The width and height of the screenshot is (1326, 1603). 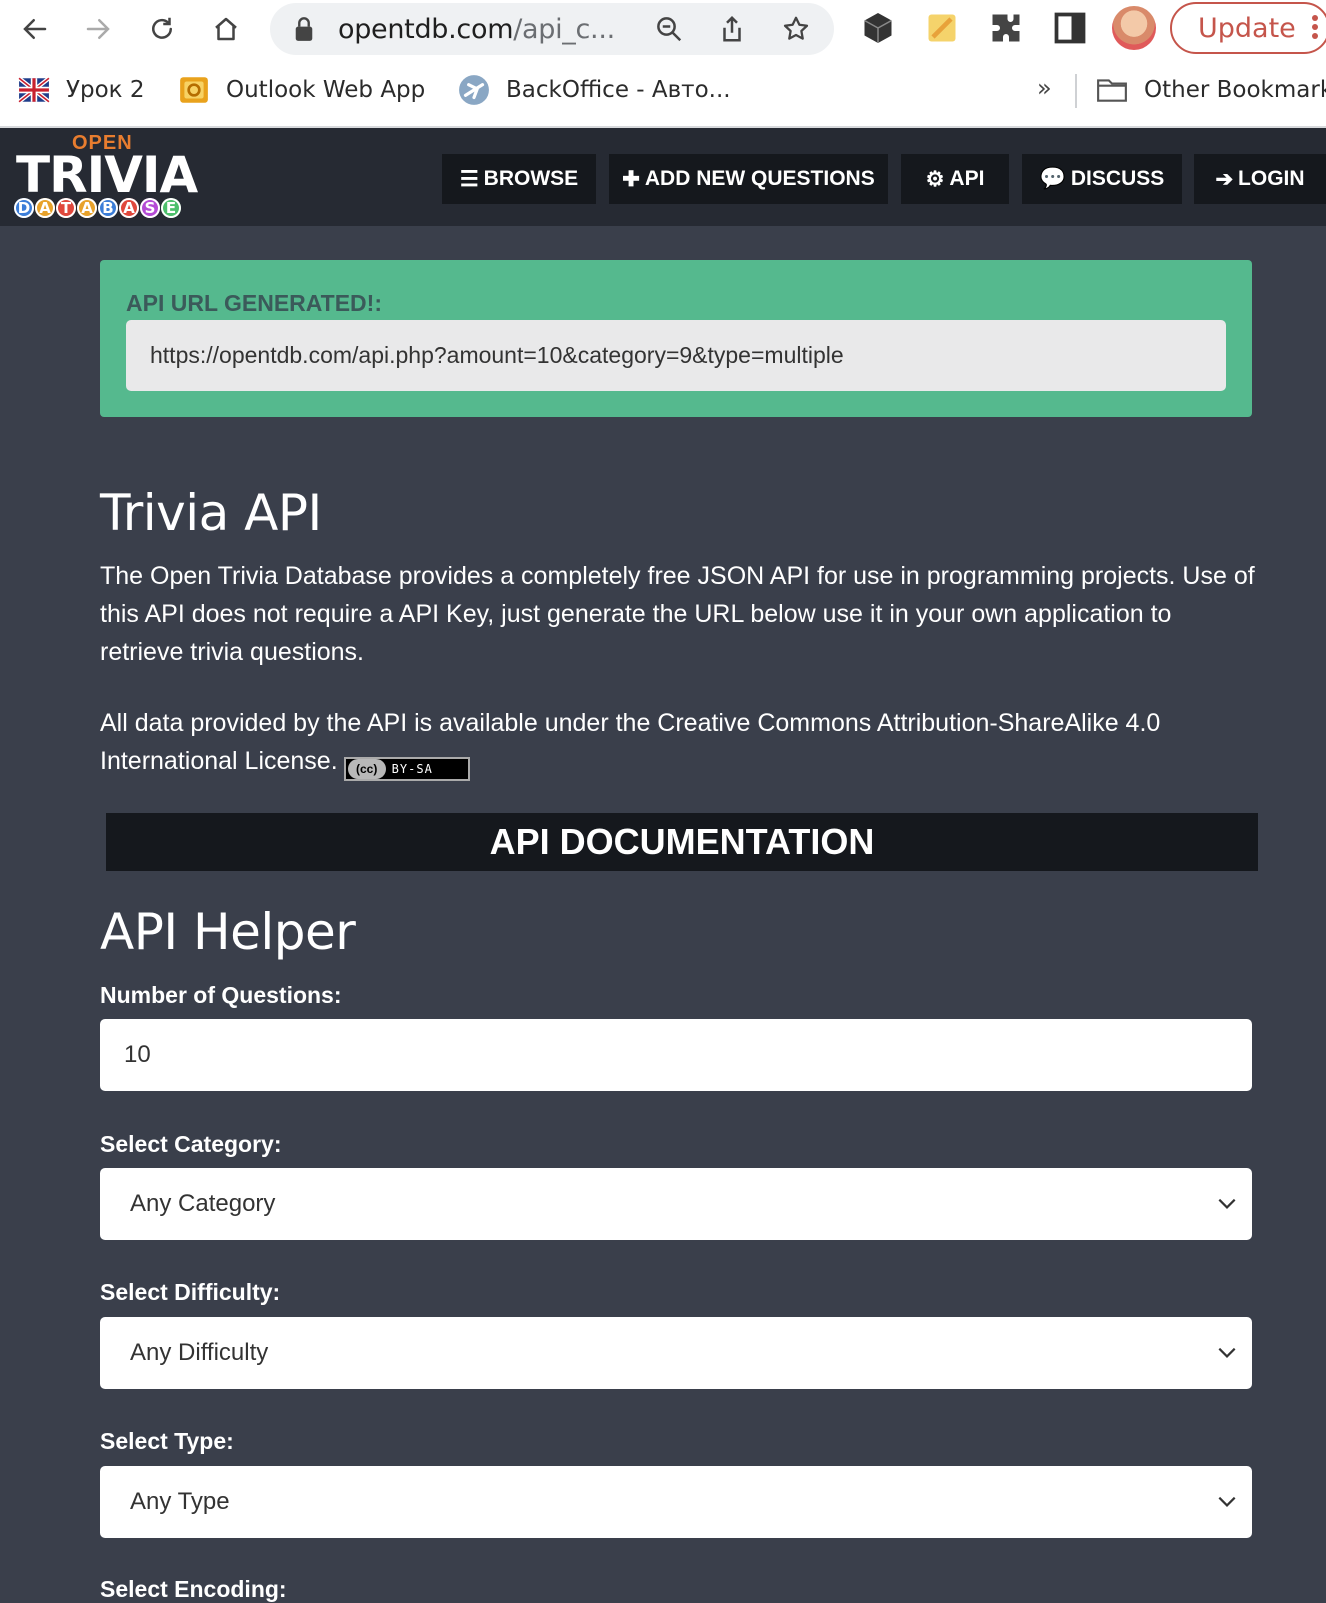 What do you see at coordinates (1134, 28) in the screenshot?
I see `profile-avatar` at bounding box center [1134, 28].